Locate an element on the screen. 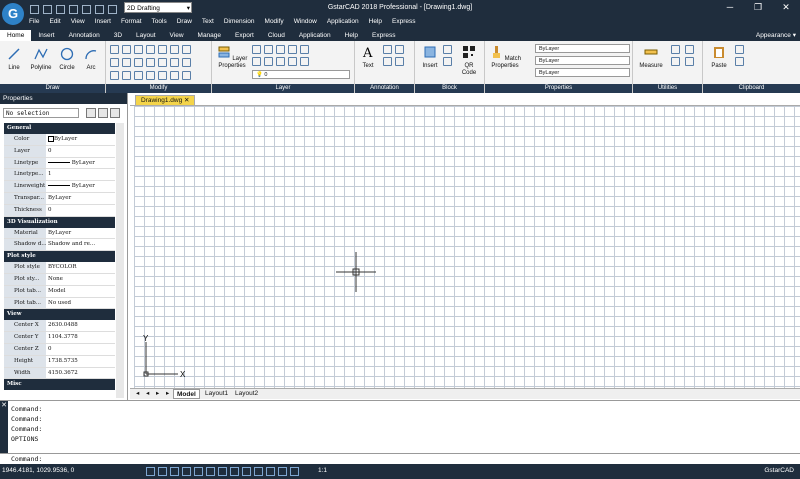 This screenshot has height=479, width=800. prop-row: Plot sty... None is located at coordinates (59, 279).